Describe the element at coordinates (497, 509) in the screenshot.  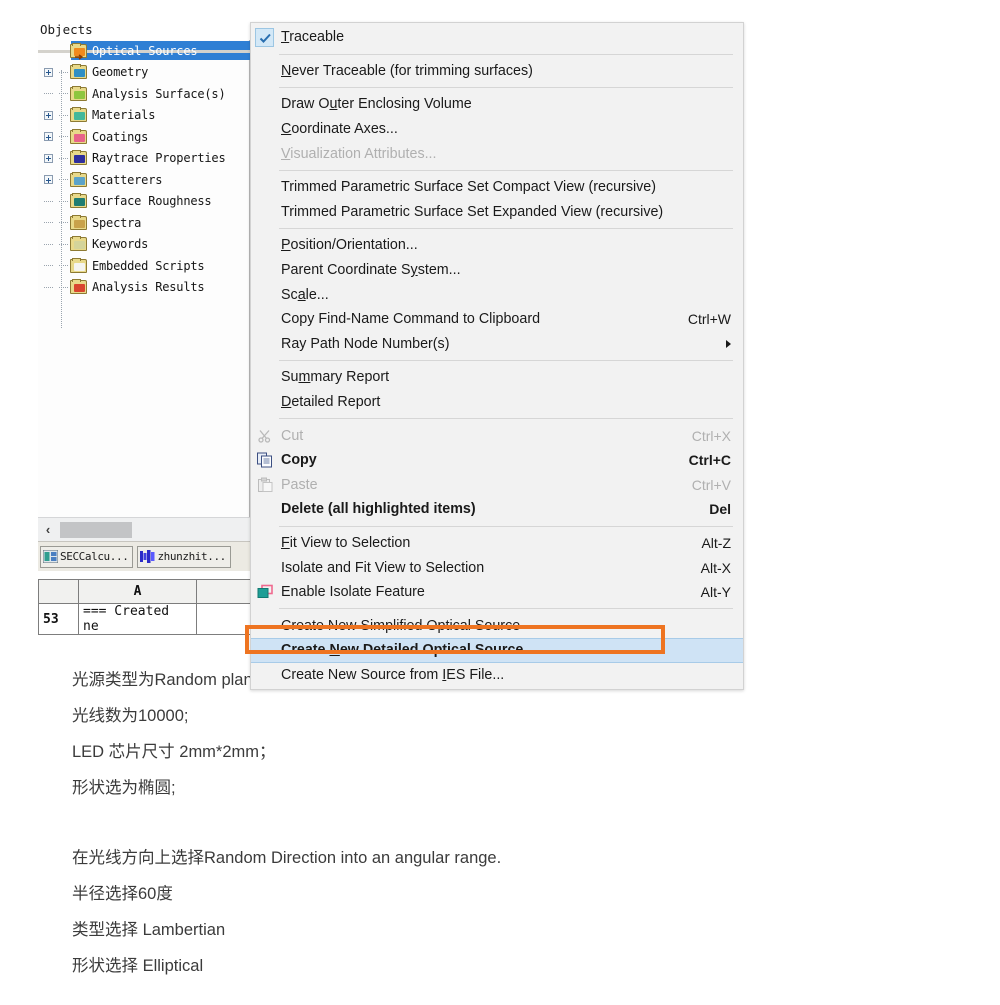
I see `menu-item-delete: Delete (all highlighted items) Del` at that location.